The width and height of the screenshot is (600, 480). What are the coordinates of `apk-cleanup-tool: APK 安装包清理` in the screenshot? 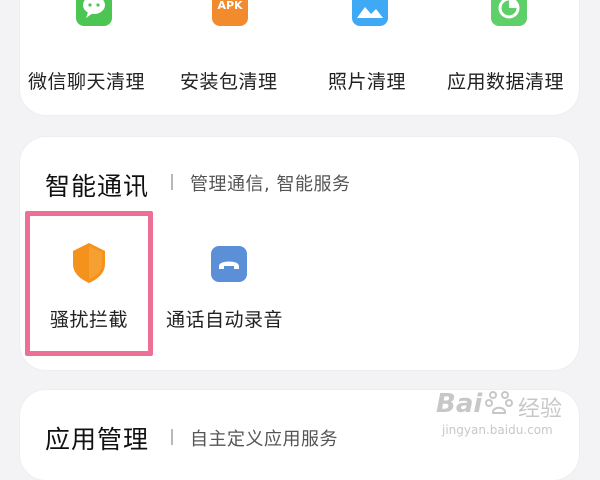 It's located at (235, 55).